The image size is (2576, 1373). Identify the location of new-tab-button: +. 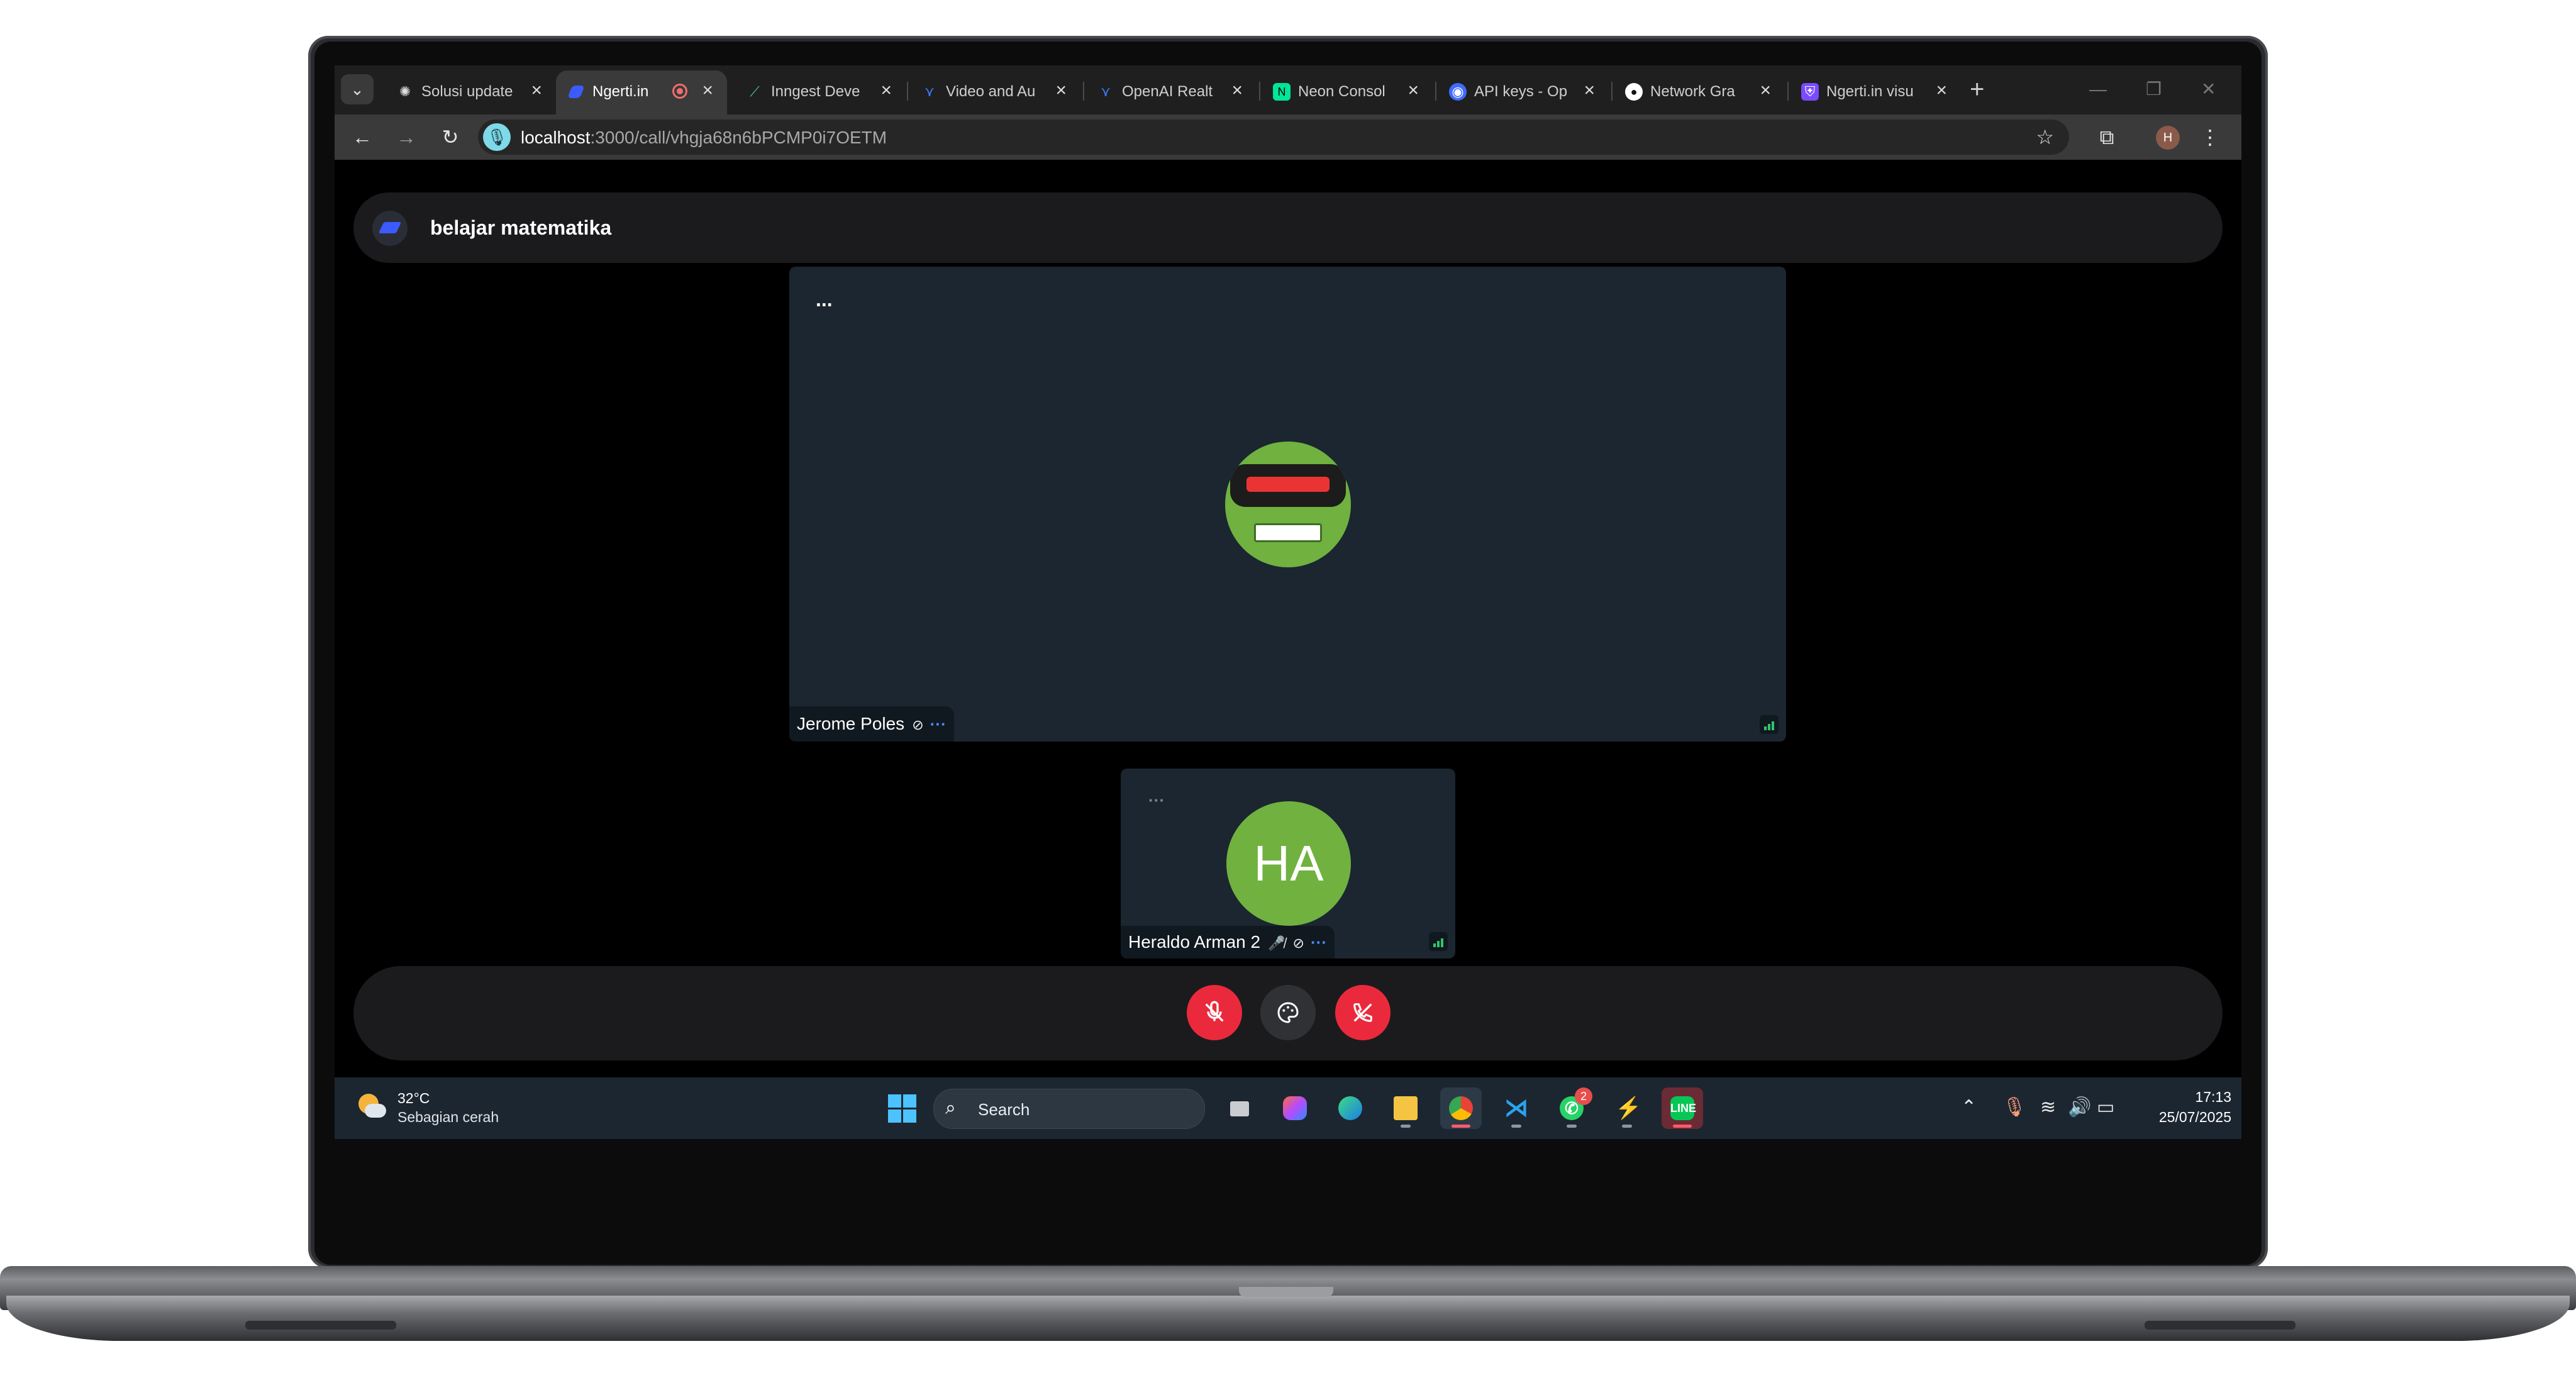
(1977, 89).